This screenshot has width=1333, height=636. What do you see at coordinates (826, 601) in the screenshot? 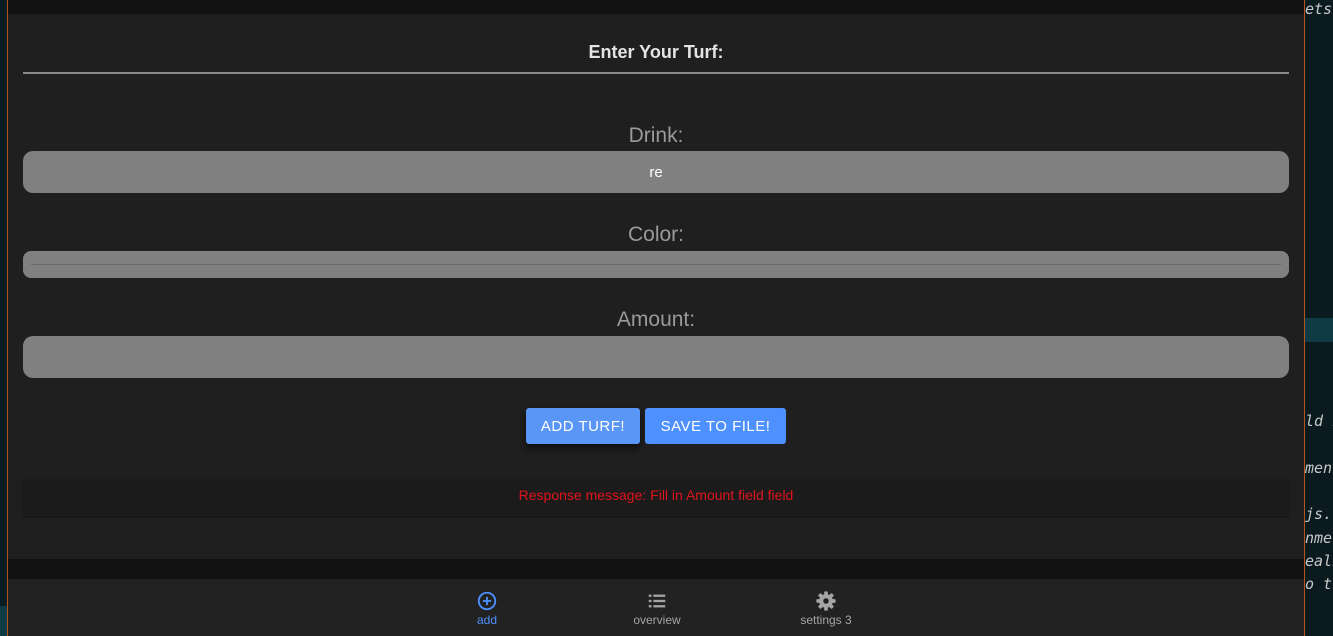
I see `gear-icon` at bounding box center [826, 601].